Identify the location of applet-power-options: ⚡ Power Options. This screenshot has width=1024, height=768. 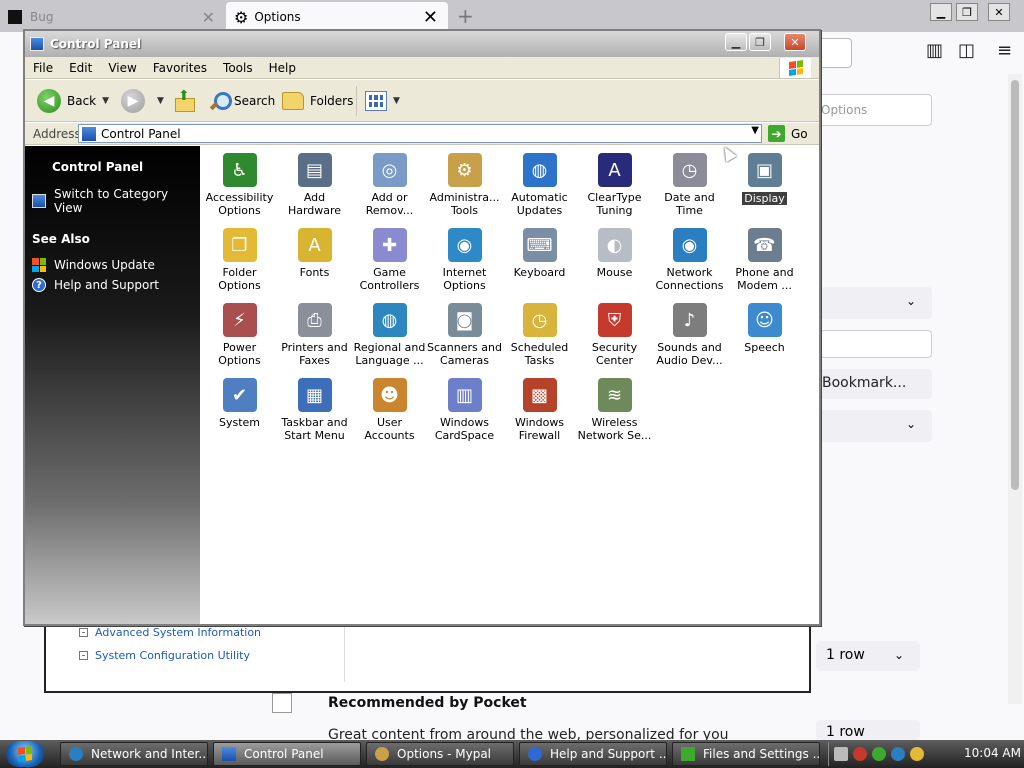
(239, 335).